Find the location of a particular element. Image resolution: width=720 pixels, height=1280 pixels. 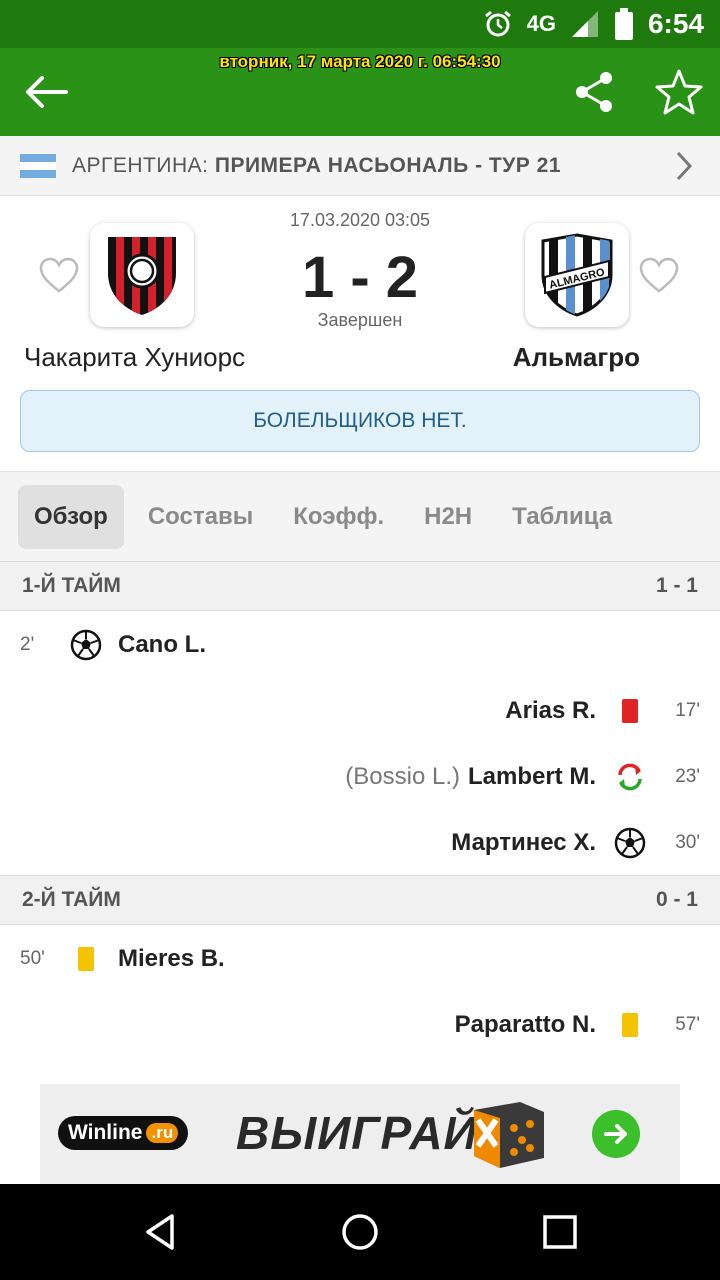

league-country: АРГЕНТИНА: is located at coordinates (140, 165).